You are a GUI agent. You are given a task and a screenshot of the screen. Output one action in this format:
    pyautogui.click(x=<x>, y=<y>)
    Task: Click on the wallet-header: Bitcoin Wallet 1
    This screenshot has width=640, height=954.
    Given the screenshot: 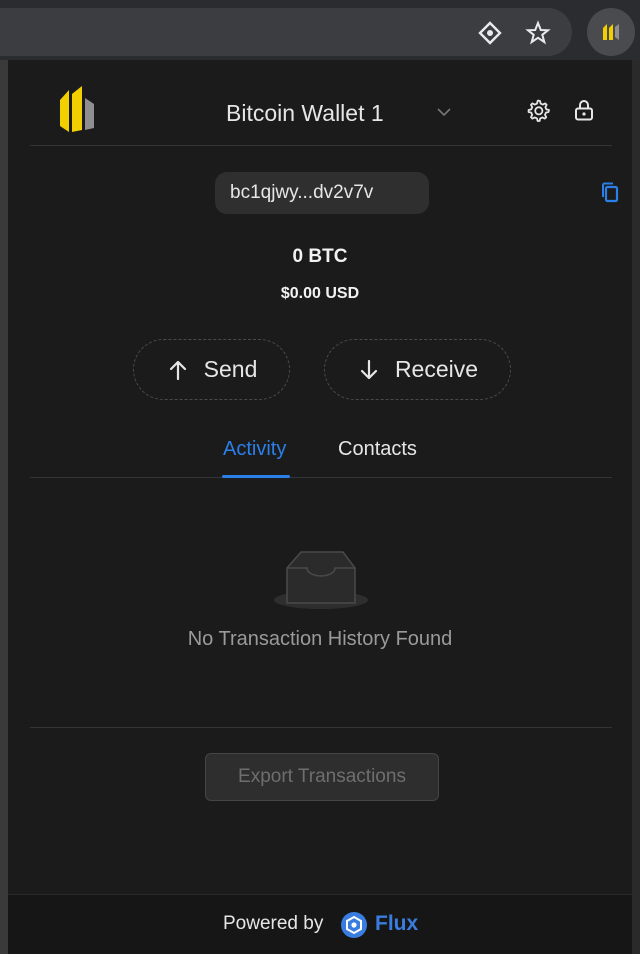 What is the action you would take?
    pyautogui.click(x=321, y=103)
    